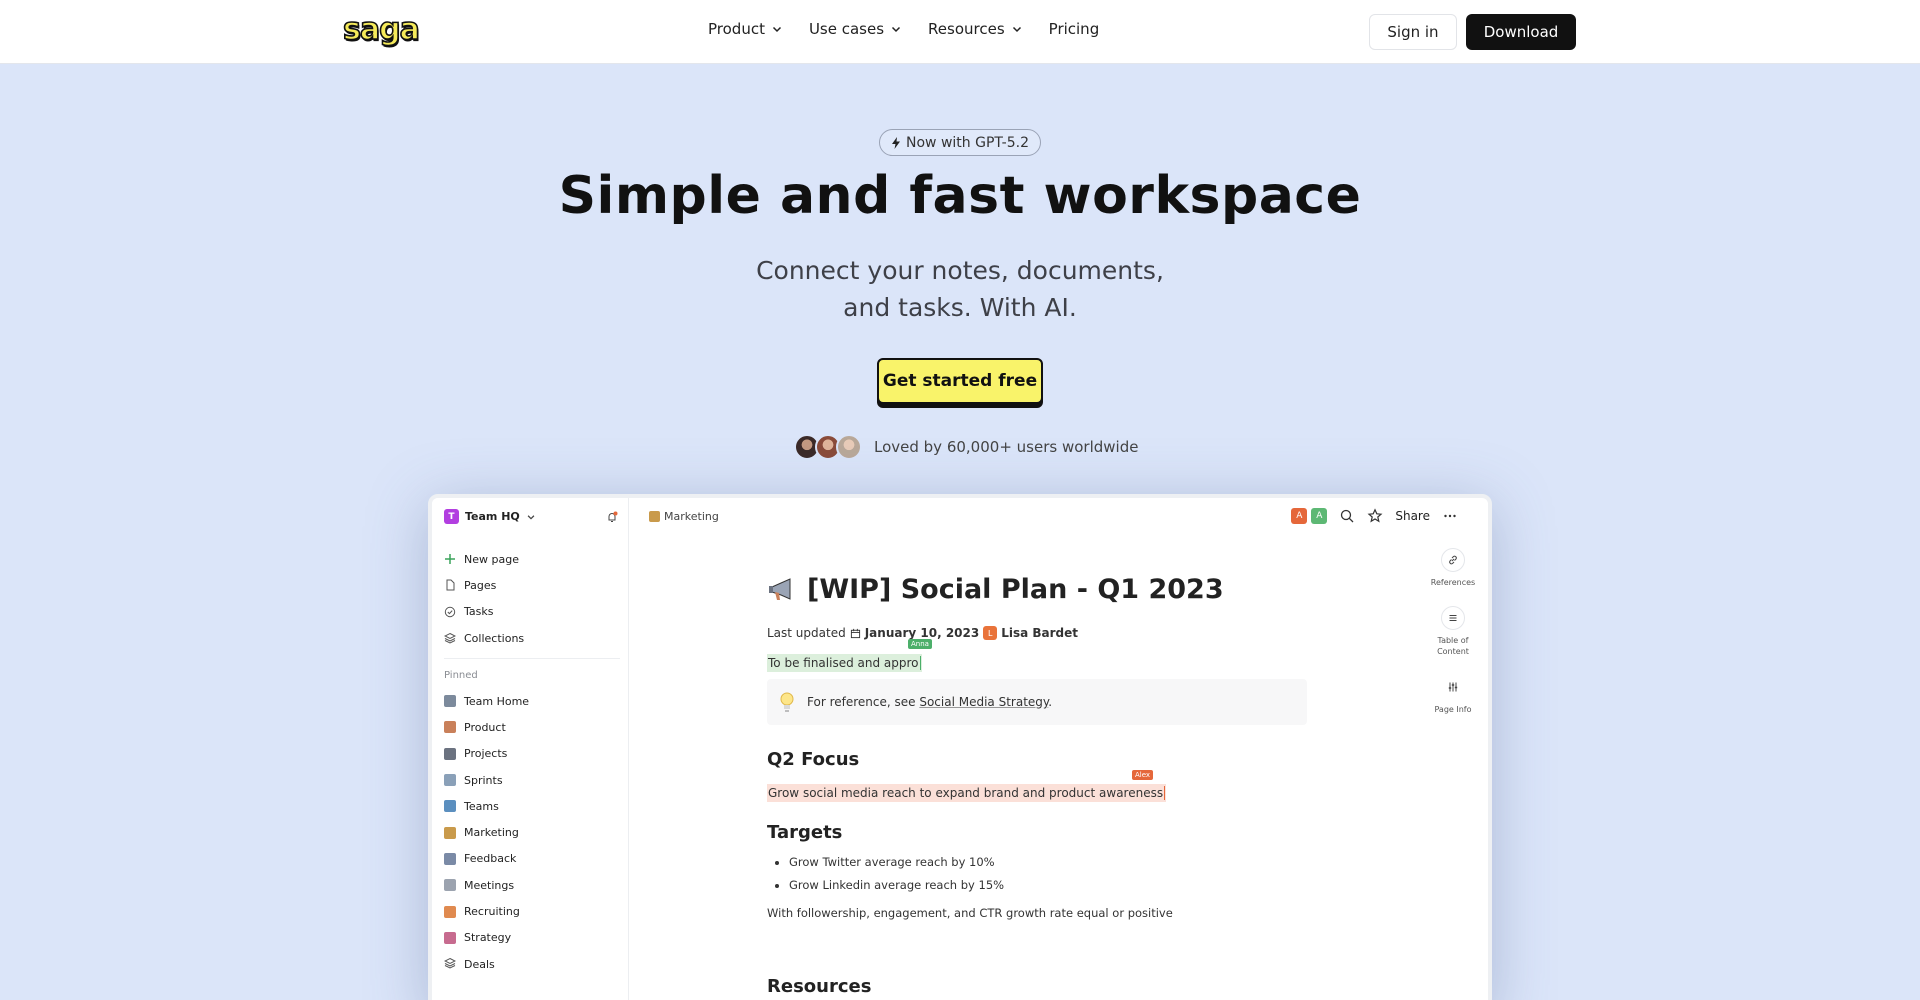 The height and width of the screenshot is (1000, 1920). Describe the element at coordinates (1453, 631) in the screenshot. I see `rail-toc: Table of Content` at that location.